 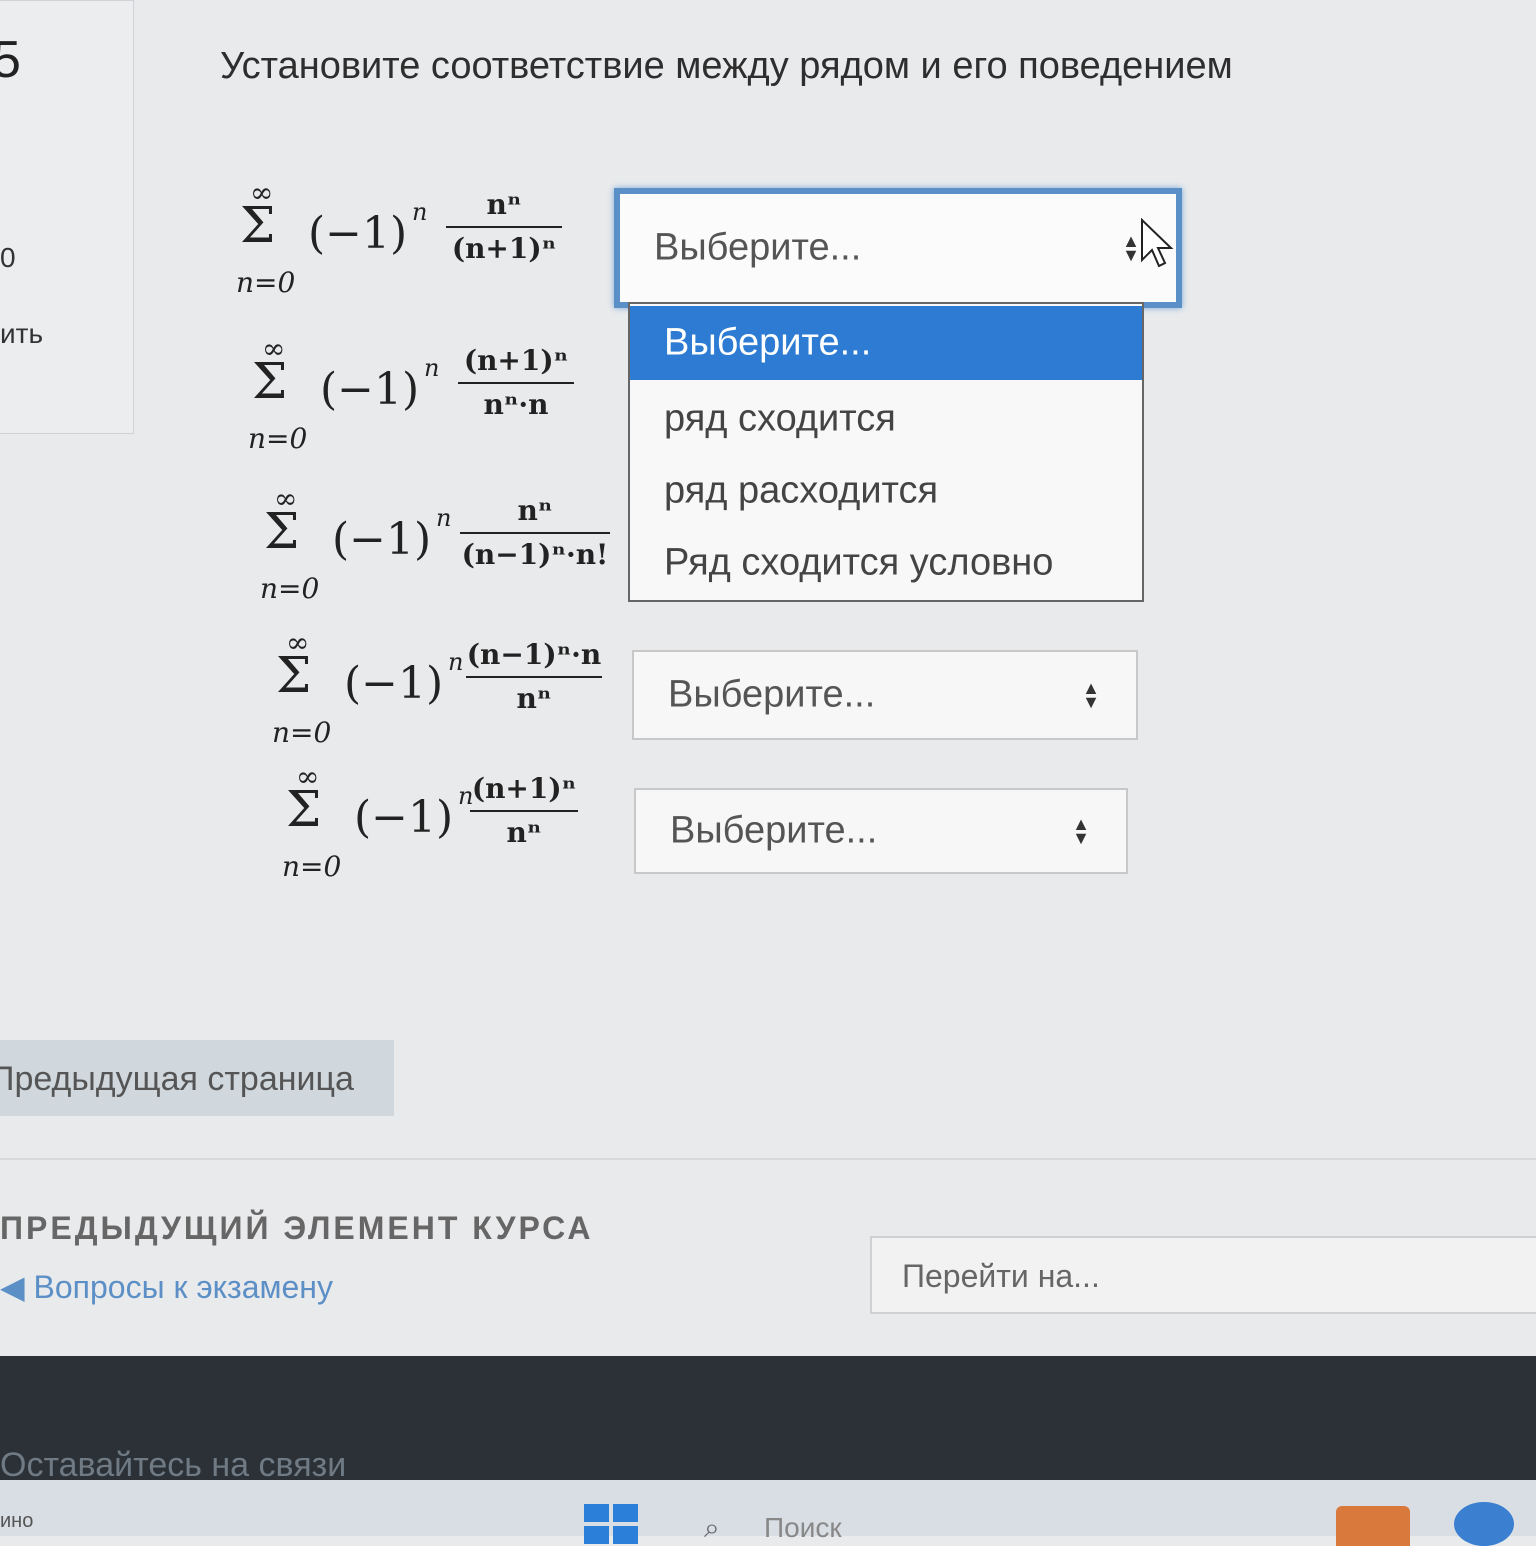 What do you see at coordinates (504, 226) in the screenshot?
I see `fraction: nⁿ (n+1)ⁿ` at bounding box center [504, 226].